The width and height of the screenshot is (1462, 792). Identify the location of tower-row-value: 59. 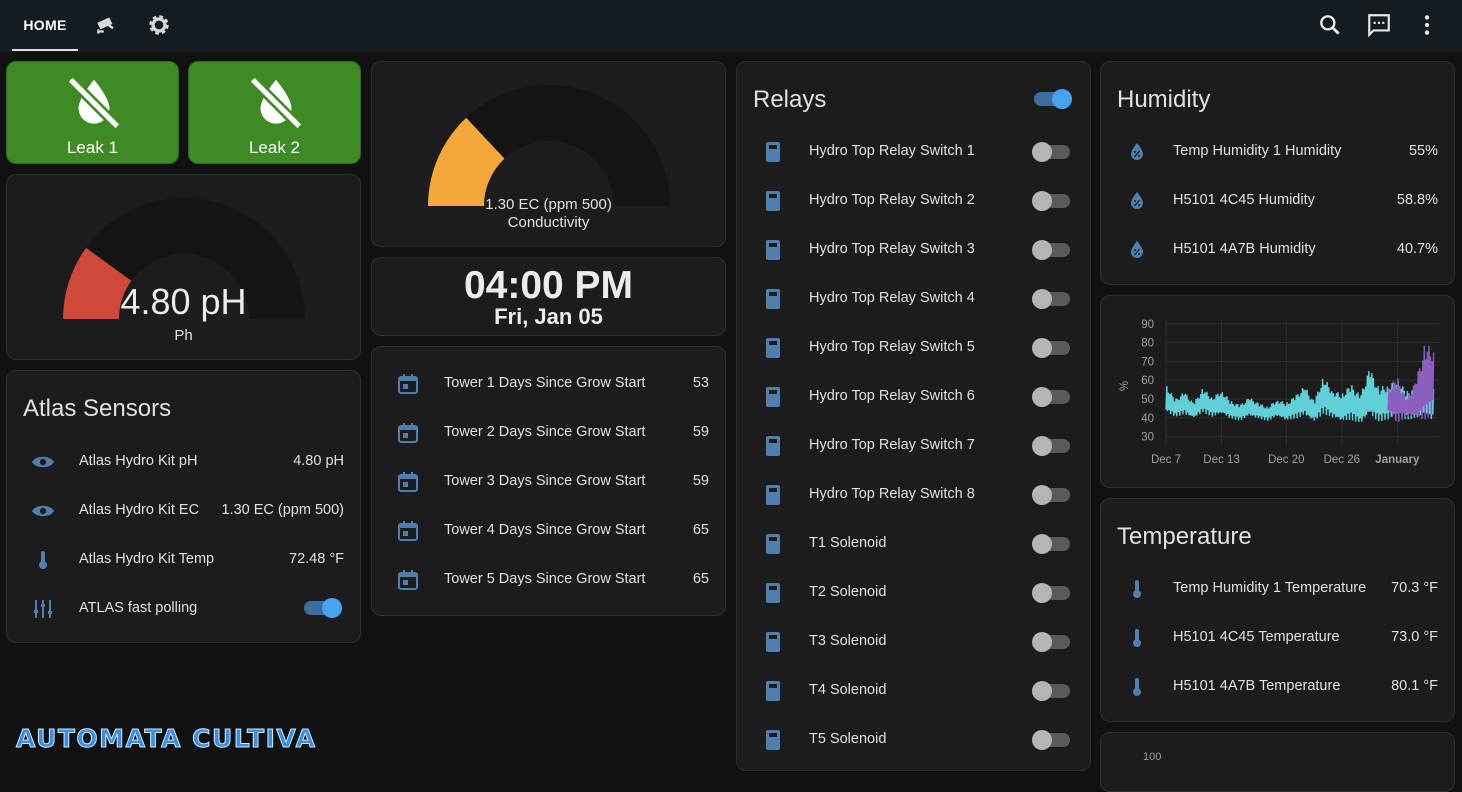
(700, 432).